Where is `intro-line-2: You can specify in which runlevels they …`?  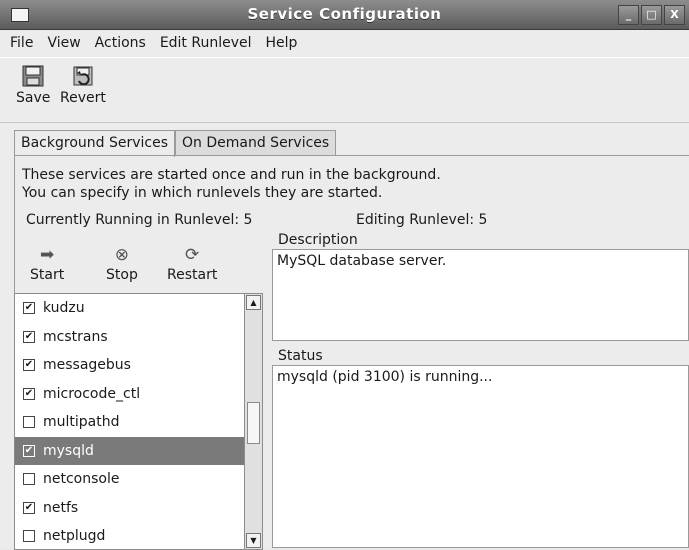 intro-line-2: You can specify in which runlevels they … is located at coordinates (202, 193).